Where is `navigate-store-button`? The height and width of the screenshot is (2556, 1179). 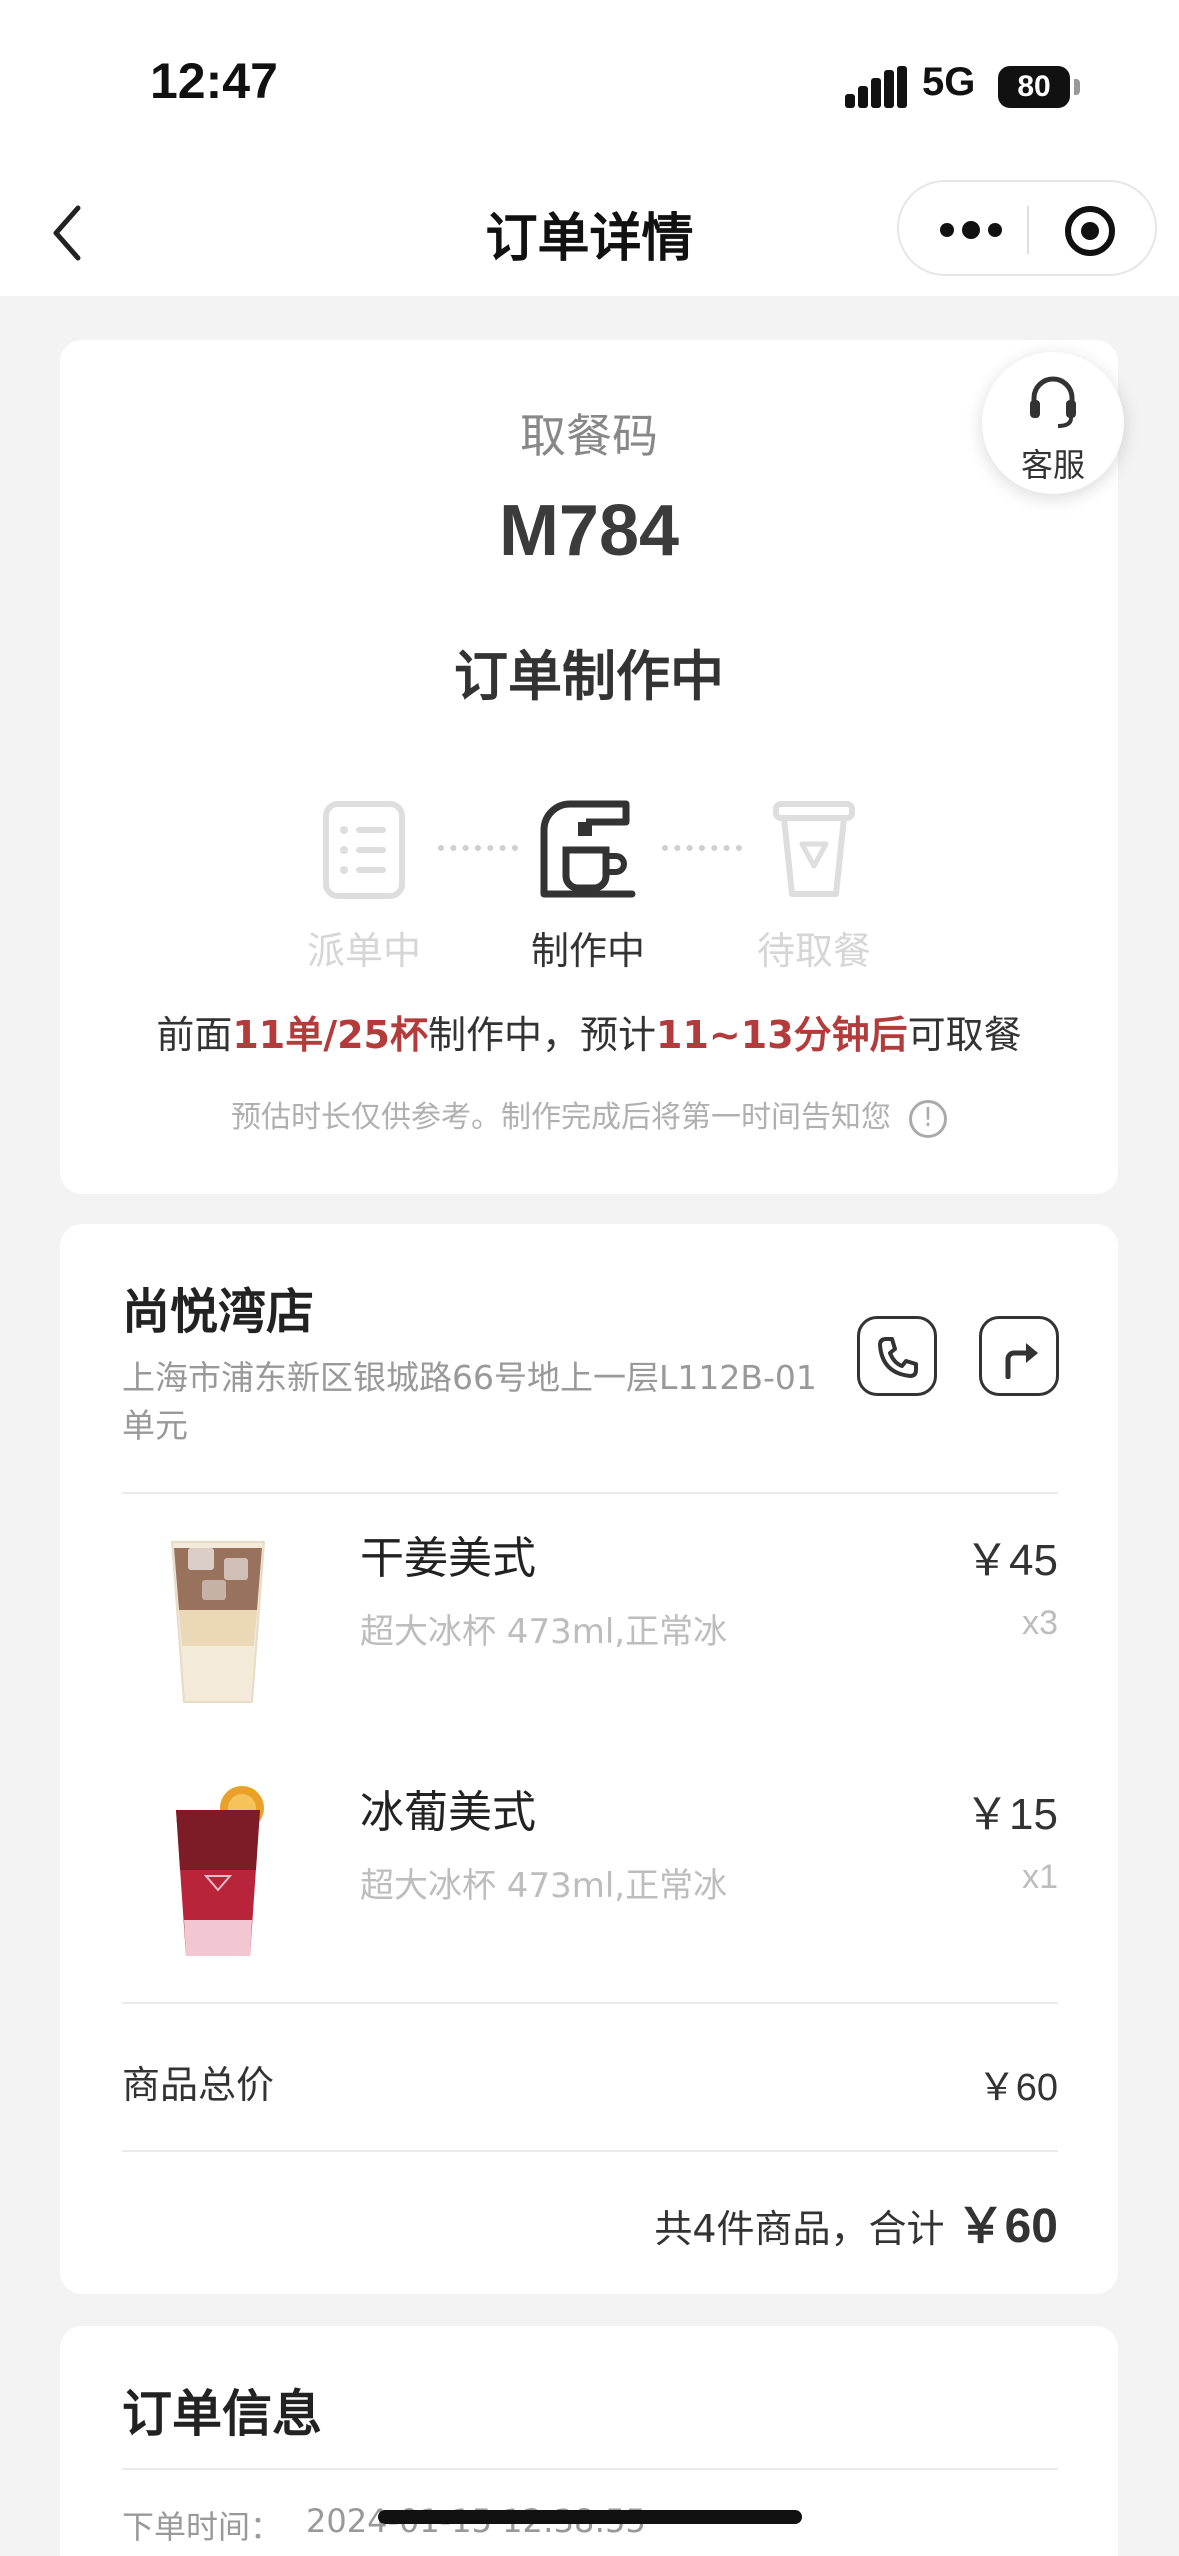
navigate-store-button is located at coordinates (1019, 1356).